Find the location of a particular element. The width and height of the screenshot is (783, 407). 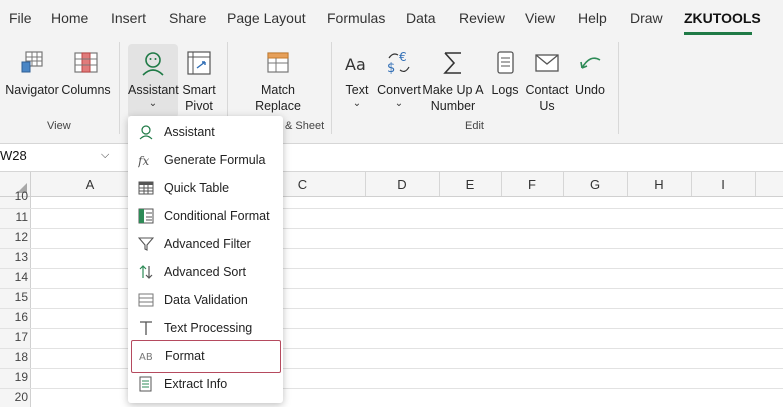

match-replace-icon is located at coordinates (278, 62).